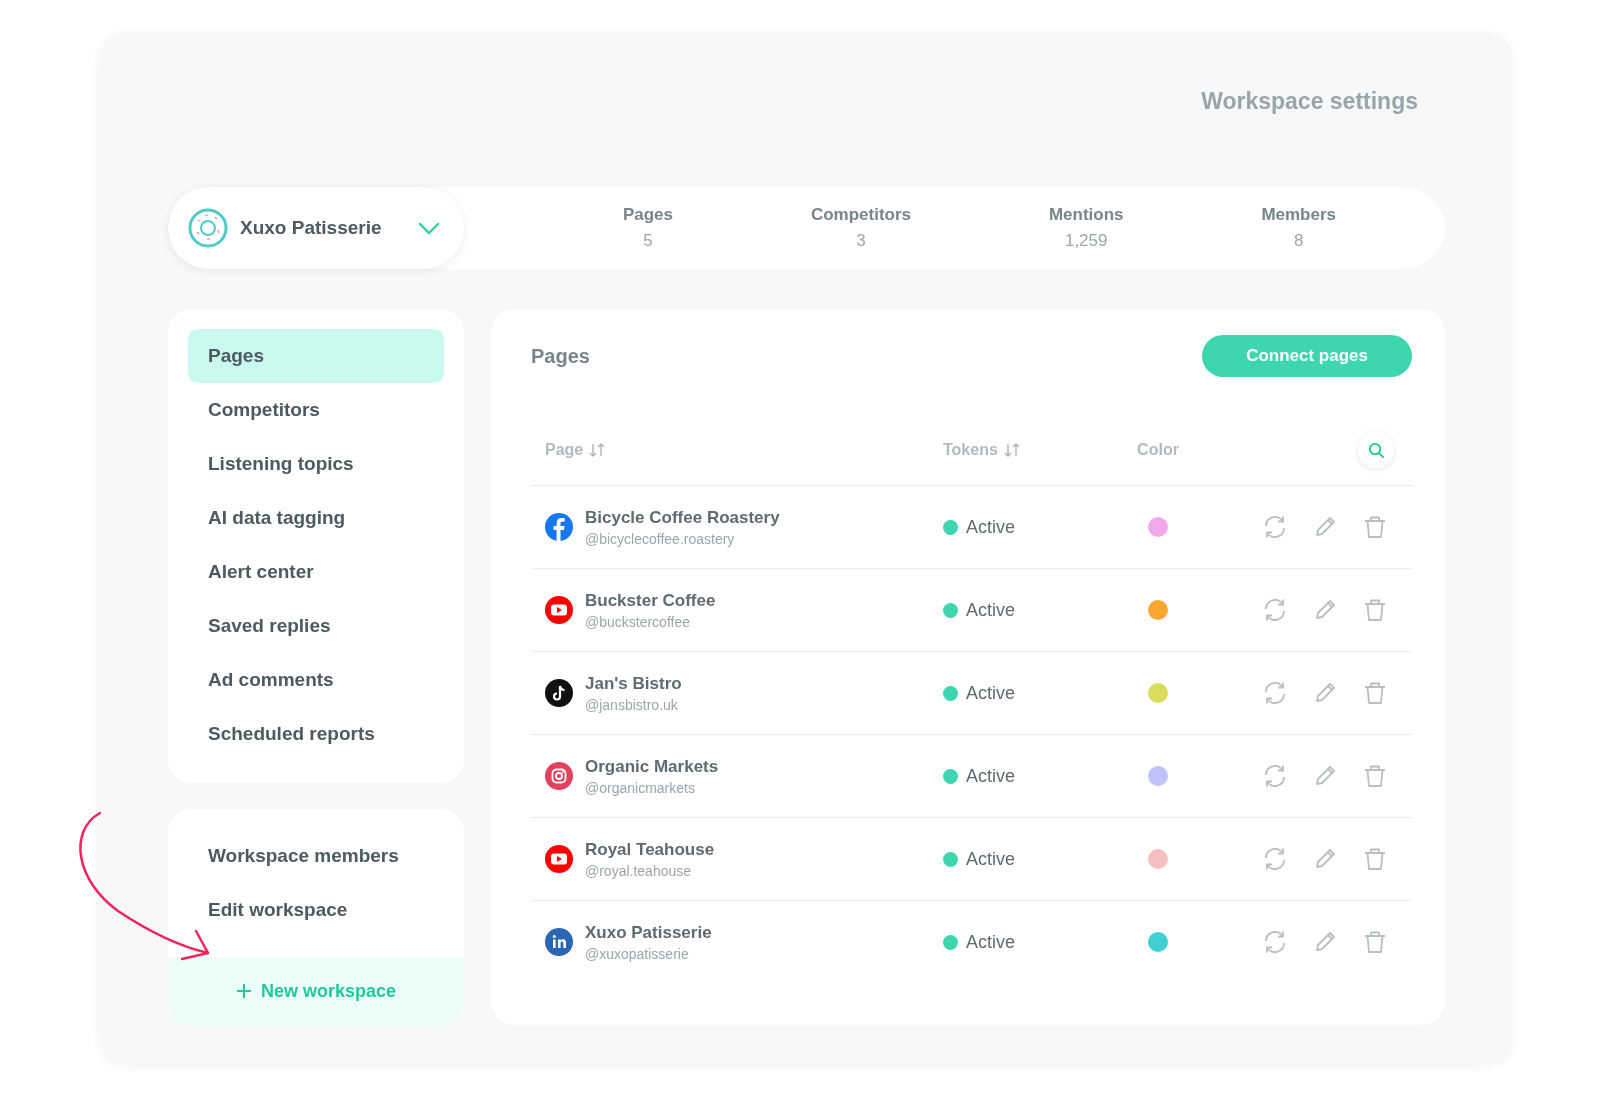 This screenshot has height=1100, width=1600. What do you see at coordinates (208, 228) in the screenshot?
I see `donut-logo-icon` at bounding box center [208, 228].